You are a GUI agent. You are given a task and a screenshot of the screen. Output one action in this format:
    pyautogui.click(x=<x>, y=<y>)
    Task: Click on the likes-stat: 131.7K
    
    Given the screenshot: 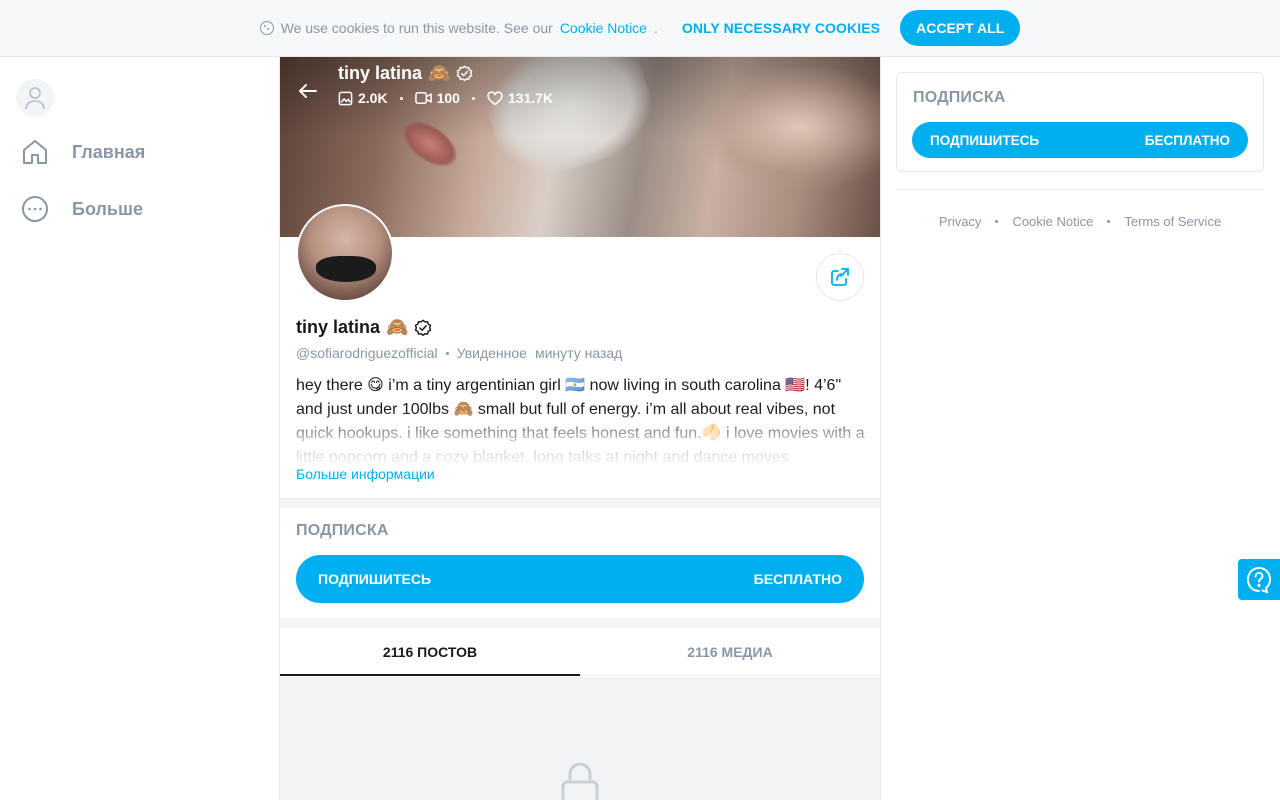 What is the action you would take?
    pyautogui.click(x=520, y=98)
    